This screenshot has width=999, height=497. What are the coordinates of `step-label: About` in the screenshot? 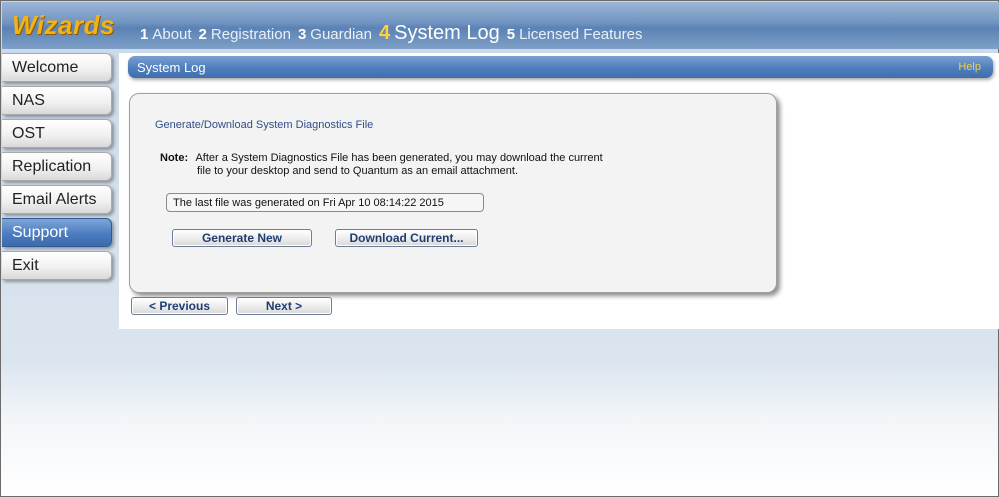 It's located at (172, 34).